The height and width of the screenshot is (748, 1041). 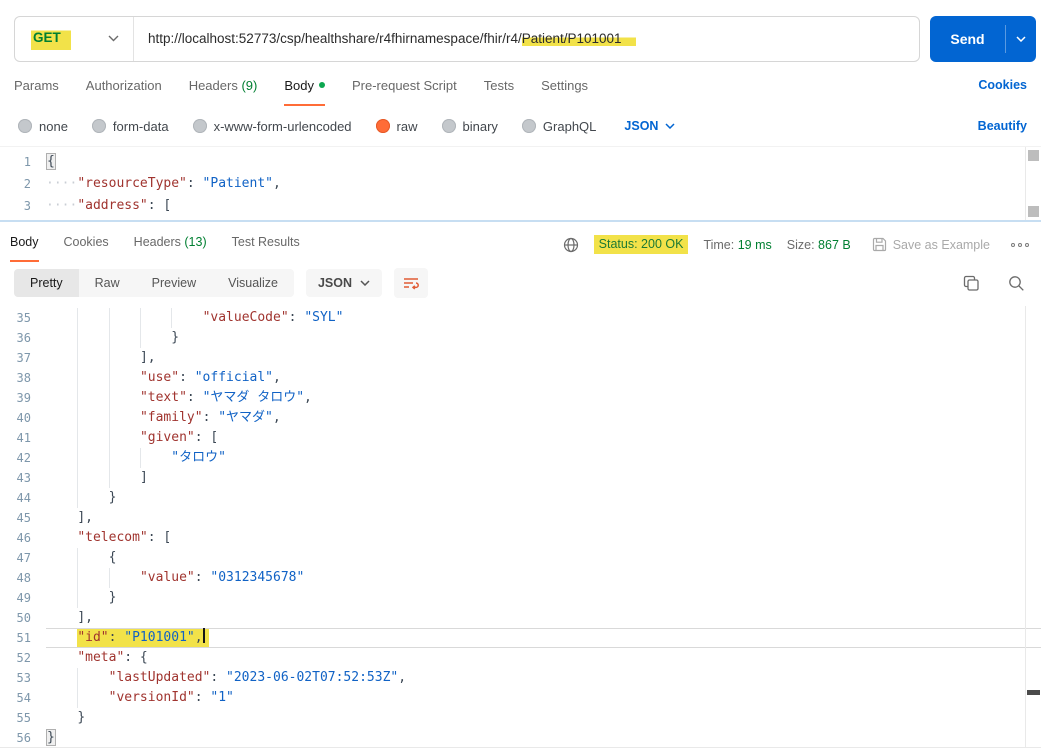 What do you see at coordinates (543, 698) in the screenshot?
I see `code-line-content: "versionId": "1"` at bounding box center [543, 698].